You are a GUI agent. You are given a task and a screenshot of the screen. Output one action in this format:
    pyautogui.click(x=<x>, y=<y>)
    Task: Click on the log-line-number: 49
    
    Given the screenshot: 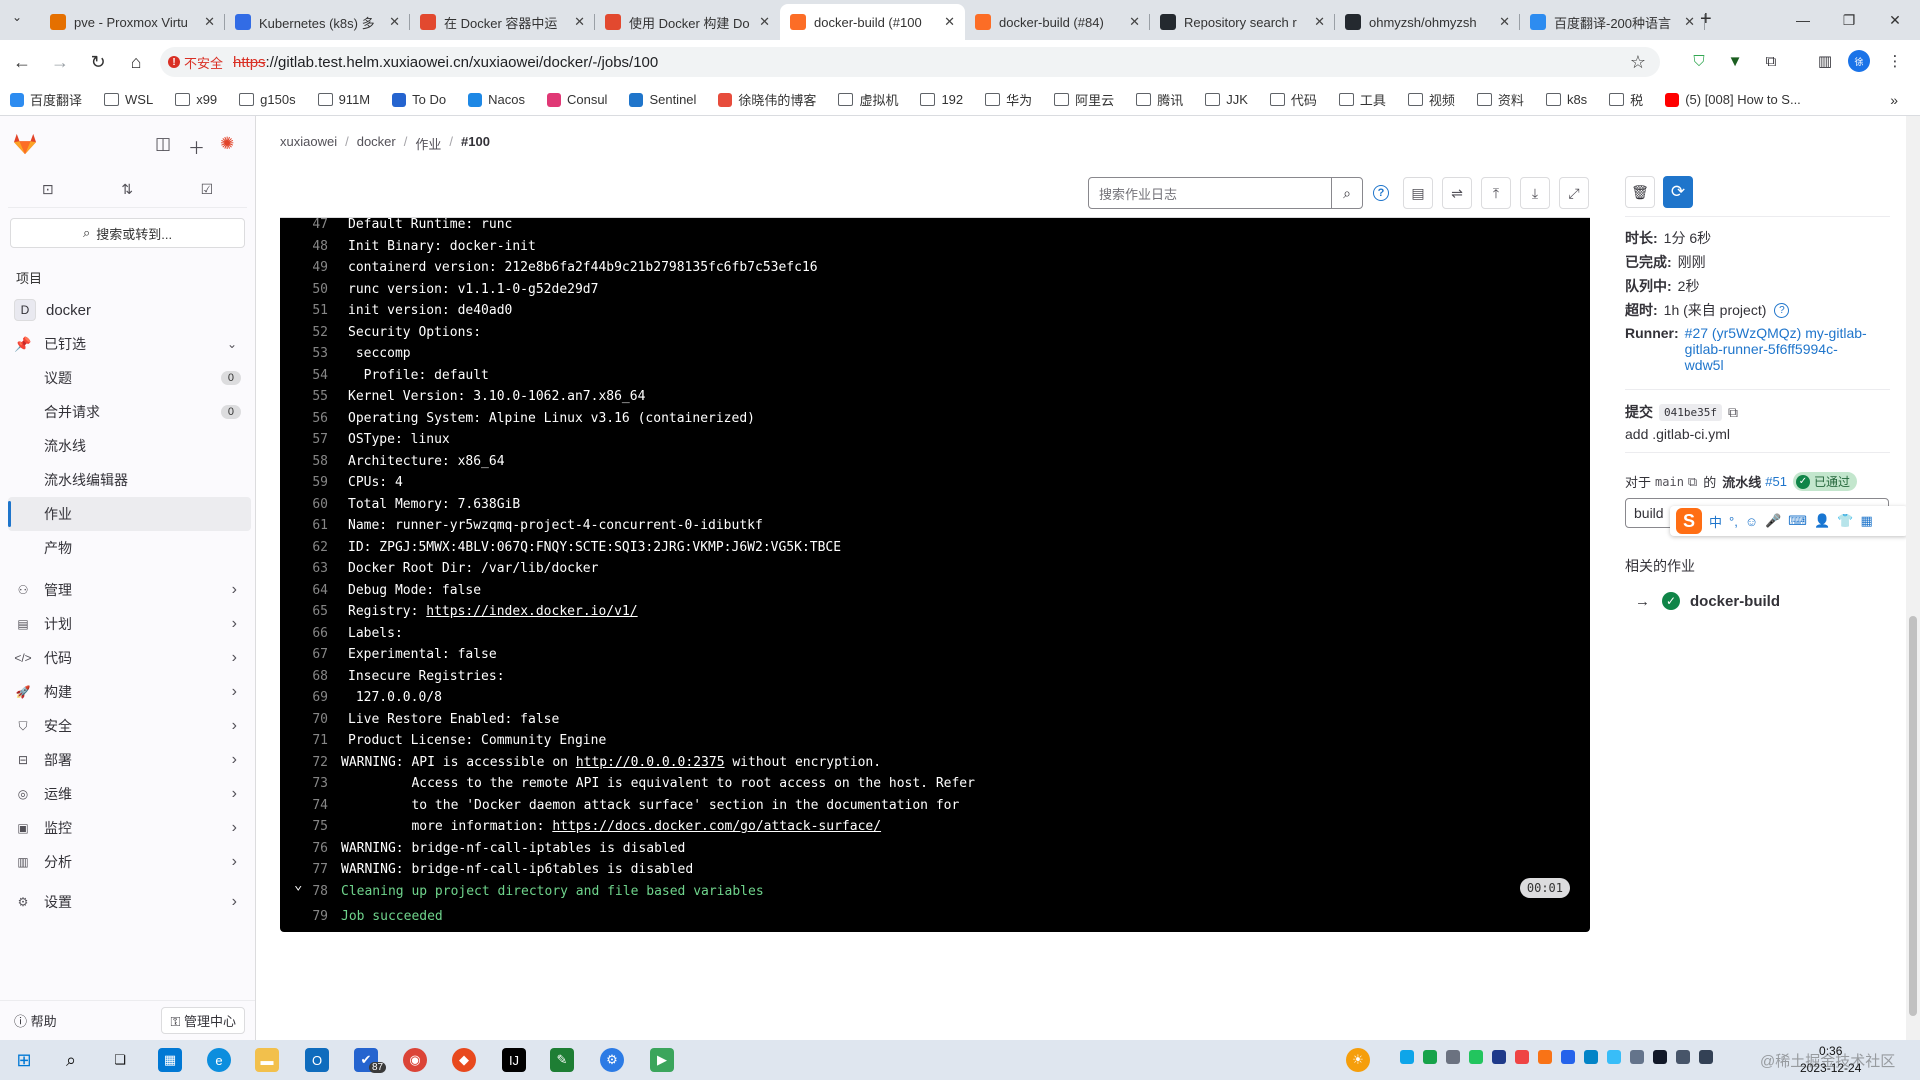 What is the action you would take?
    pyautogui.click(x=310, y=267)
    